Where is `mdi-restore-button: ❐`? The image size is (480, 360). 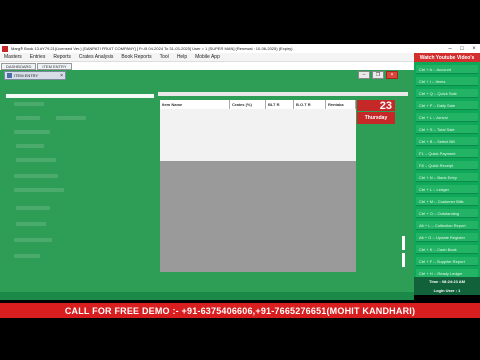 mdi-restore-button: ❐ is located at coordinates (378, 75).